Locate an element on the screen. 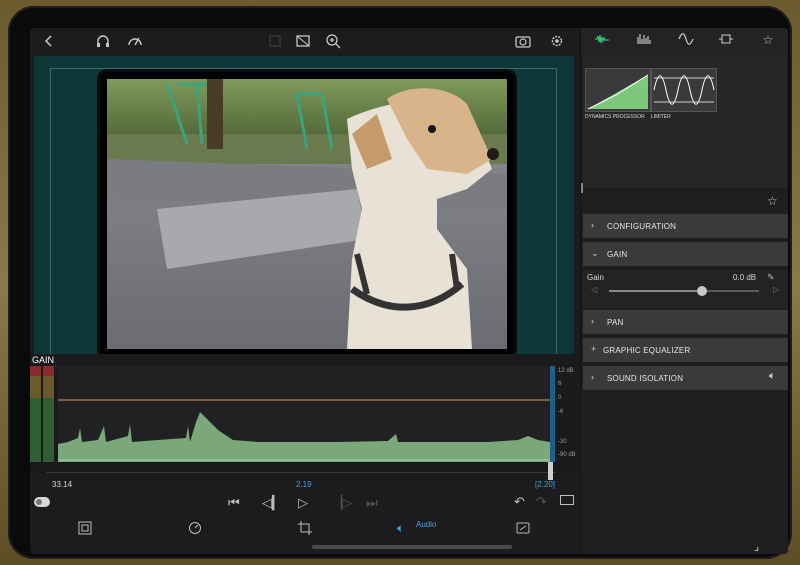 Image resolution: width=800 pixels, height=565 pixels. crop-icon is located at coordinates (305, 529).